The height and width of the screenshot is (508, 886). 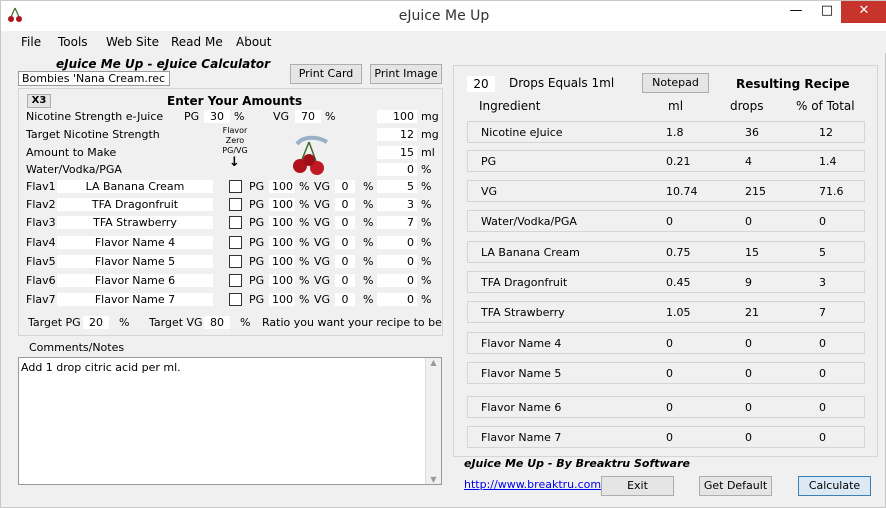 I want to click on target-nicotine-label: Target Nicotine Strength, so click(x=93, y=134).